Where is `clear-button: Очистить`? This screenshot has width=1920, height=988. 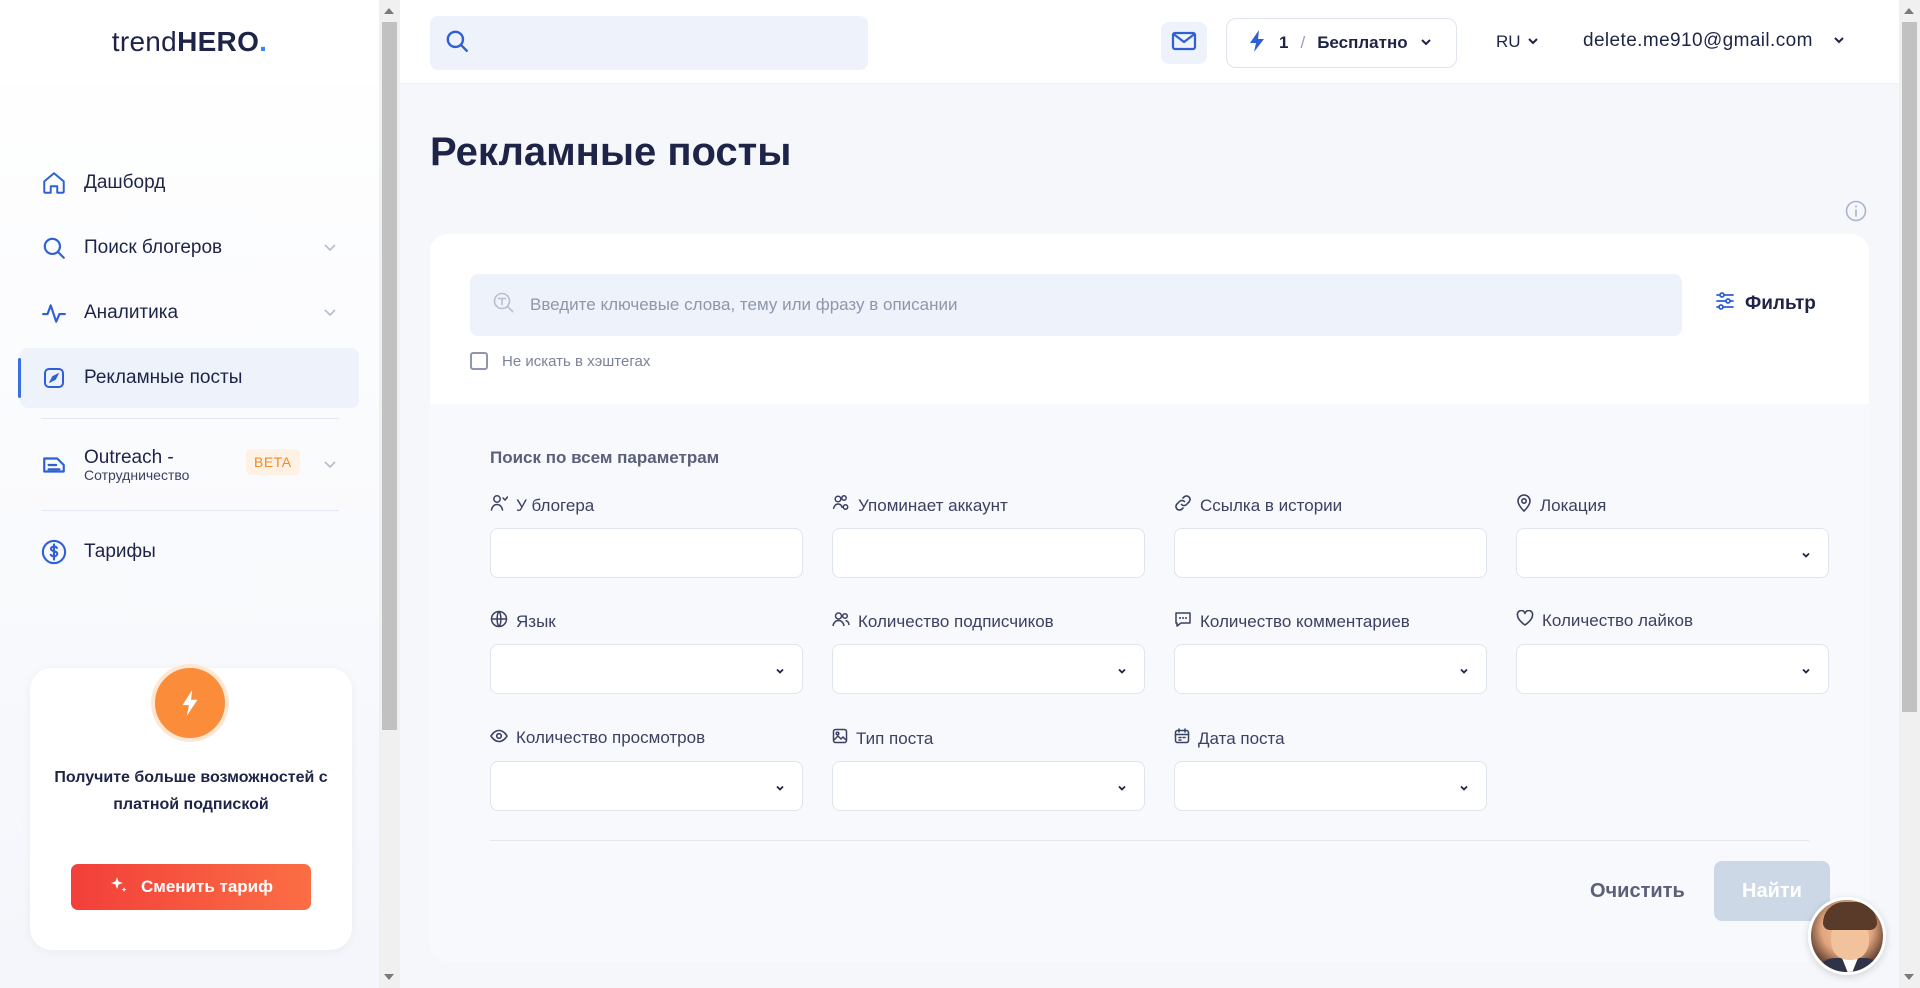 clear-button: Очистить is located at coordinates (1637, 891).